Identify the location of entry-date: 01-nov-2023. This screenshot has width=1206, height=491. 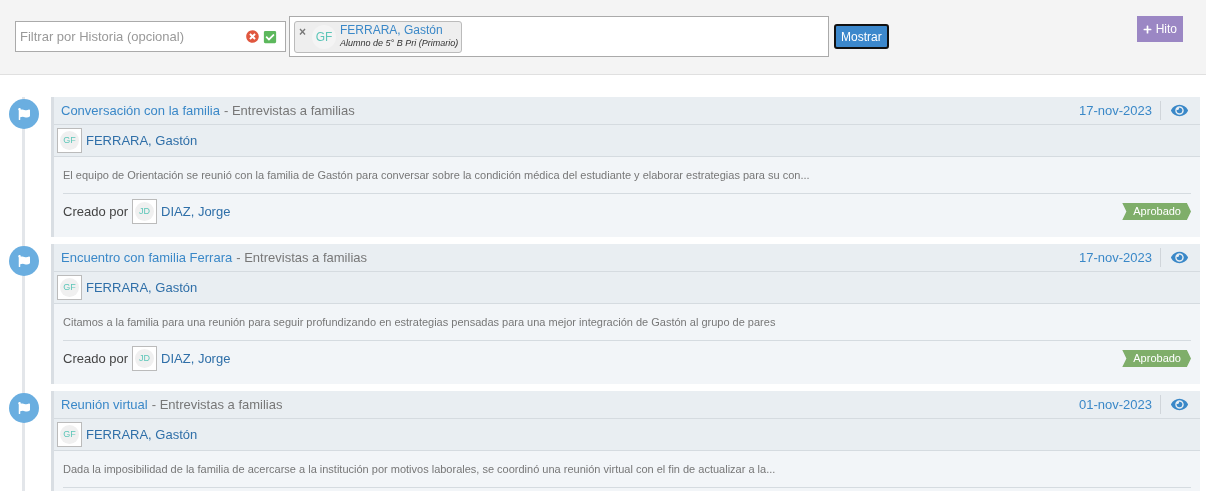
(1120, 404).